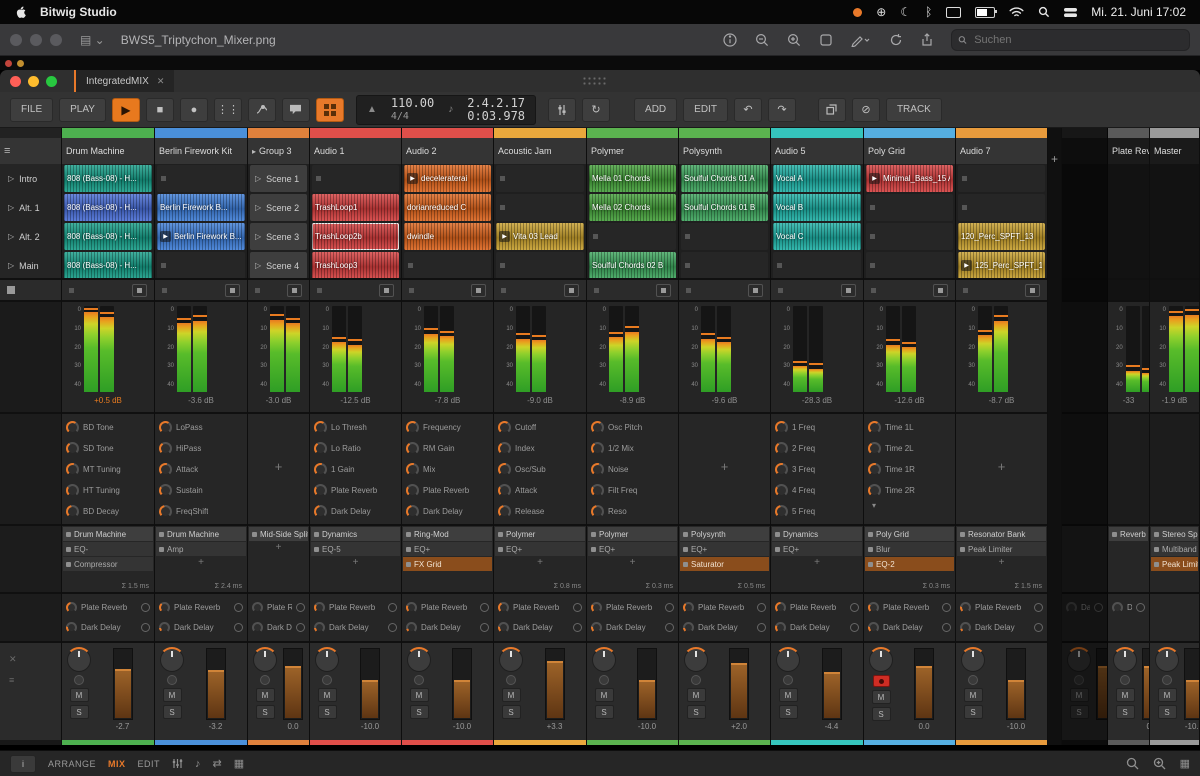 The width and height of the screenshot is (1200, 776). Describe the element at coordinates (1055, 436) in the screenshot. I see `add-track-button: +` at that location.